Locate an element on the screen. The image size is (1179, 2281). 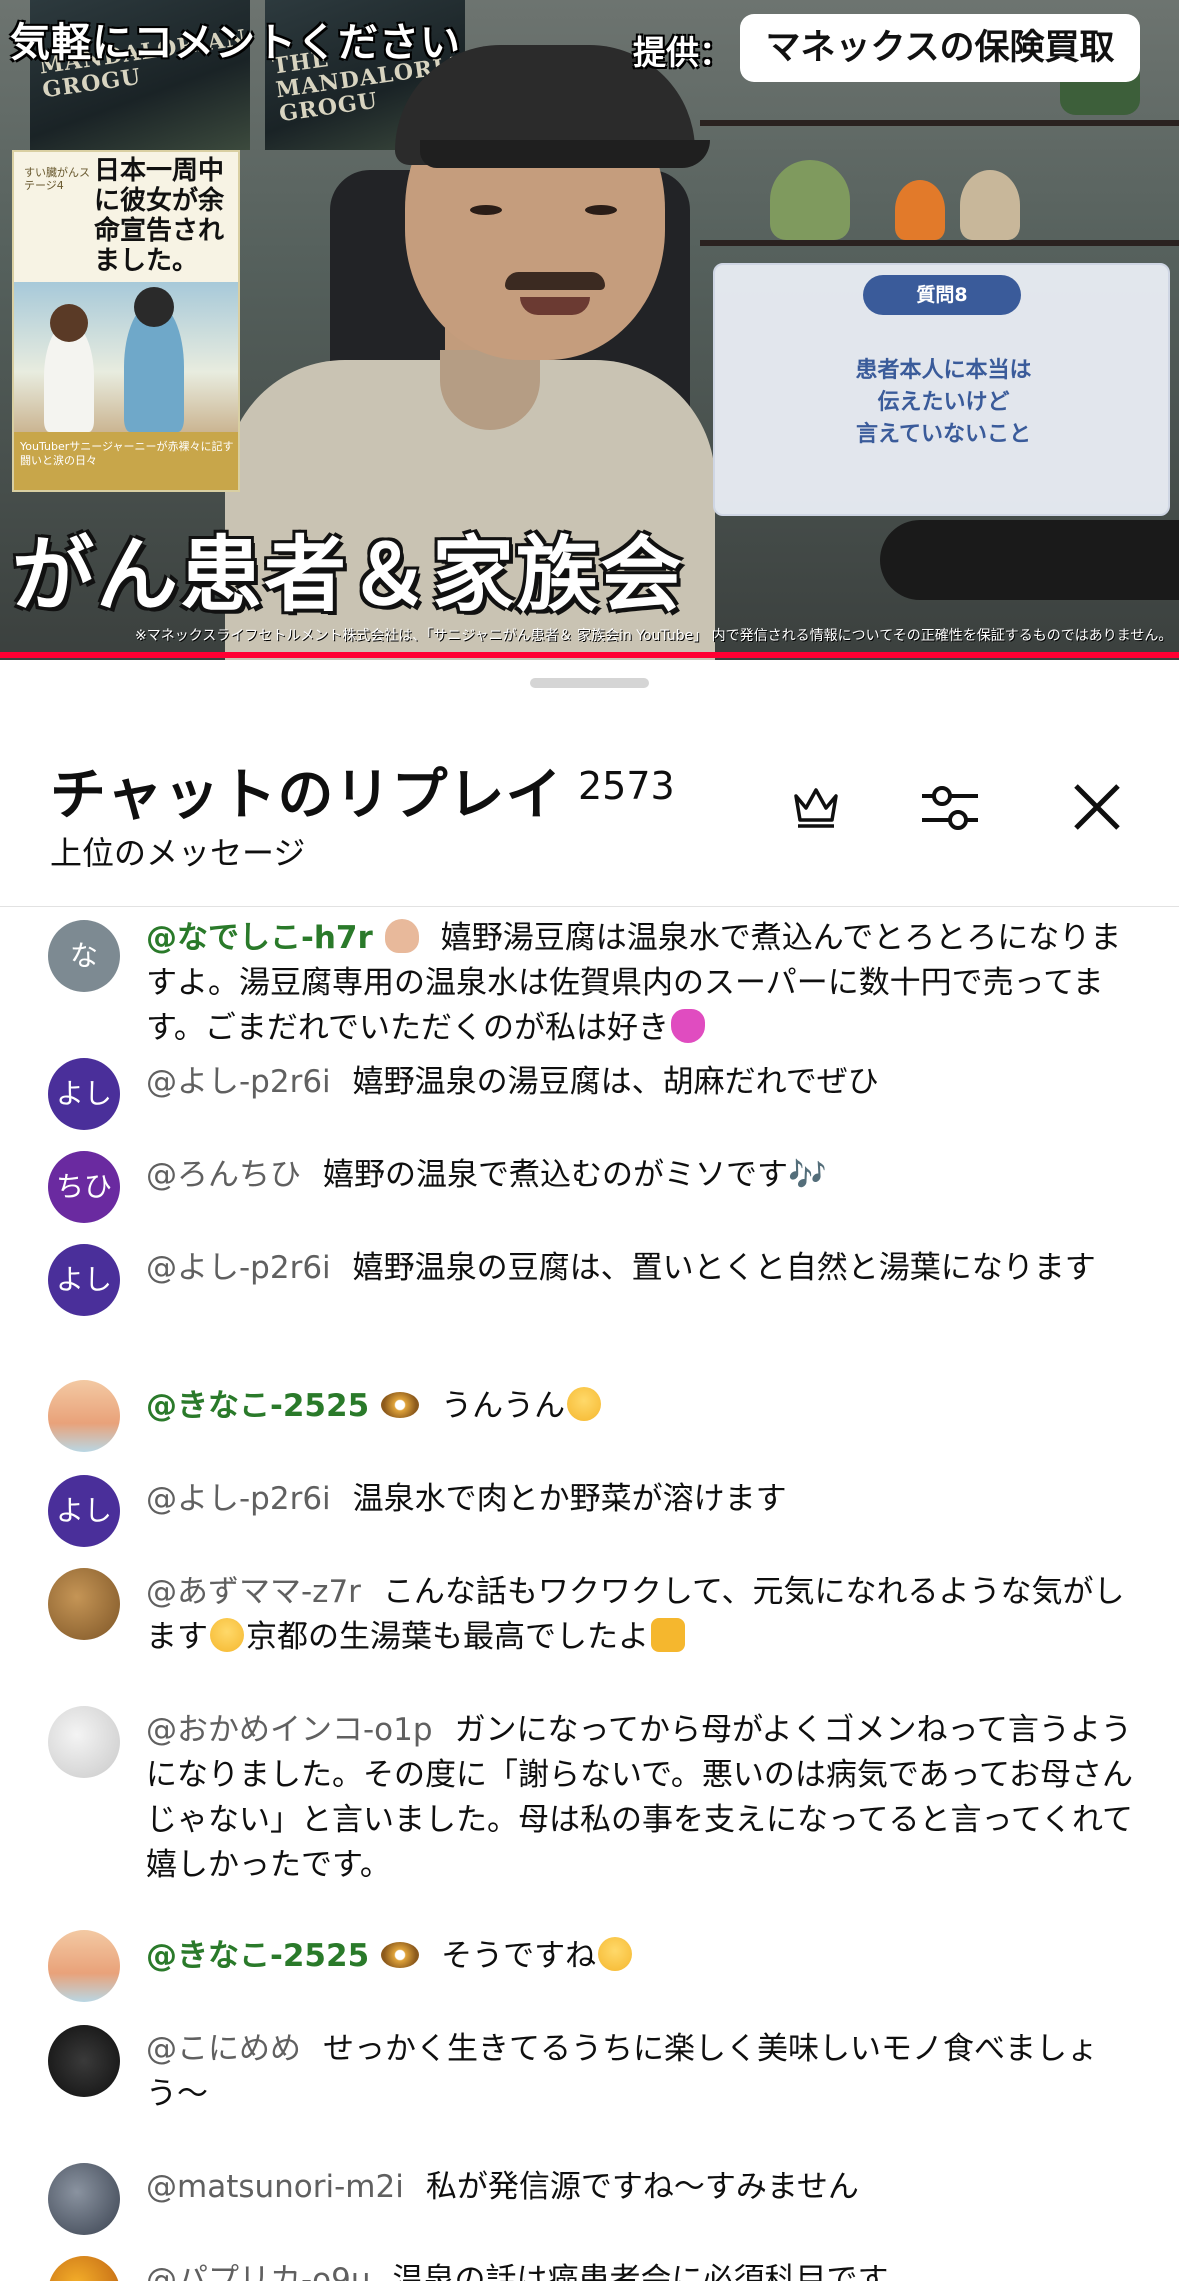
message-body: @パプリカ-o9u 温泉の話は癌患者会に必須科目です。 is located at coordinates (641, 2269).